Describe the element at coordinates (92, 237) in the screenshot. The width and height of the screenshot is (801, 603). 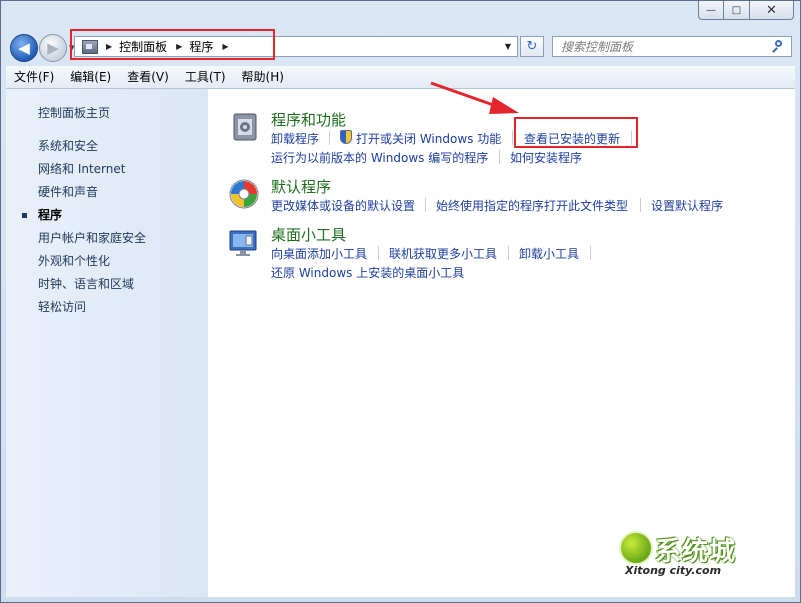
I see `sidebar-item-user-accounts: 用户帐户和家庭安全` at that location.